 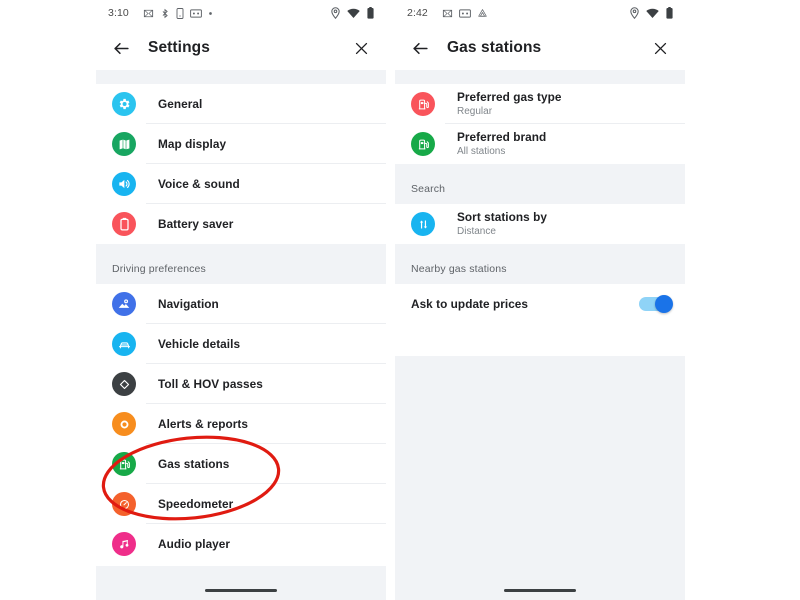 I want to click on sidebar-item-label: General, so click(x=180, y=103).